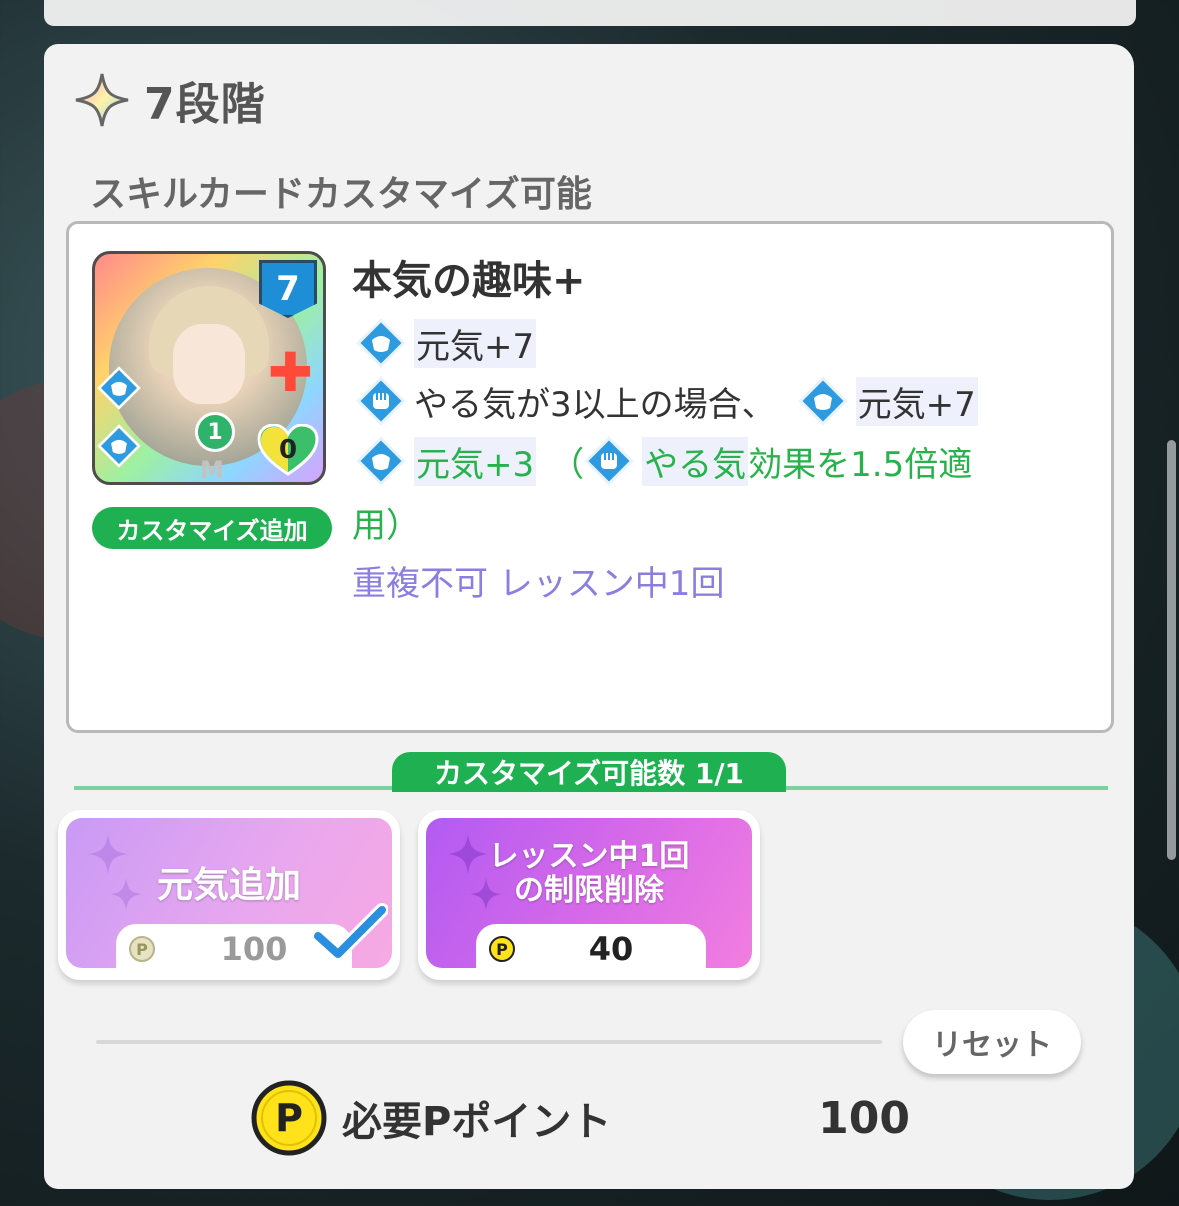 The width and height of the screenshot is (1179, 1206). What do you see at coordinates (102, 100) in the screenshot?
I see `sparkle-icon` at bounding box center [102, 100].